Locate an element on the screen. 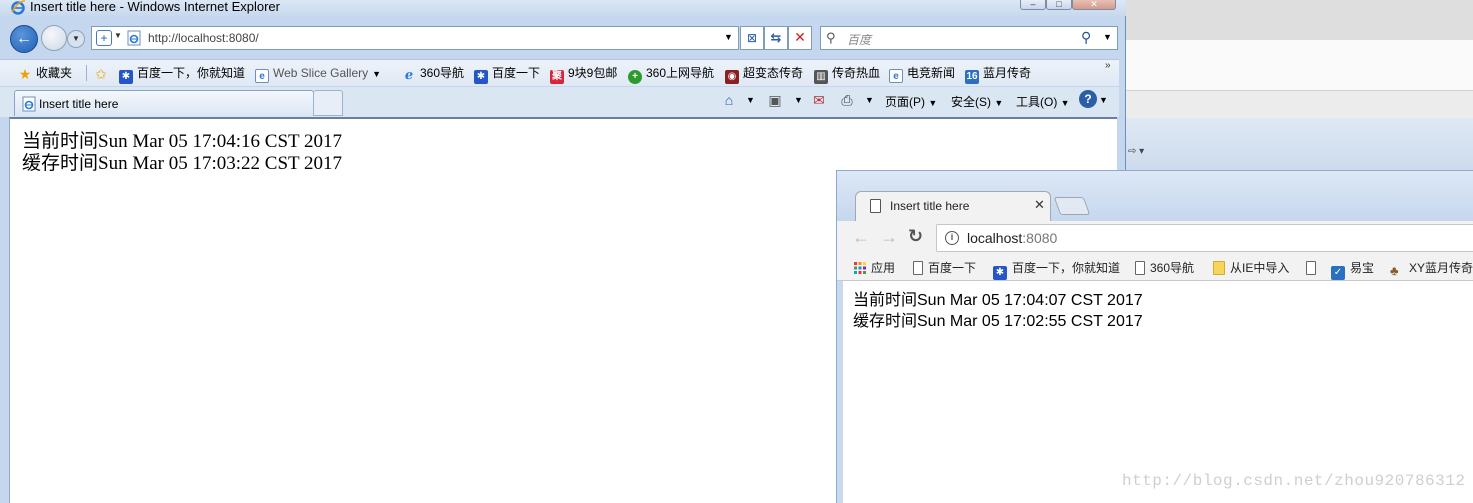  bookmark-link: ✓ 易宝 is located at coordinates (1352, 270).